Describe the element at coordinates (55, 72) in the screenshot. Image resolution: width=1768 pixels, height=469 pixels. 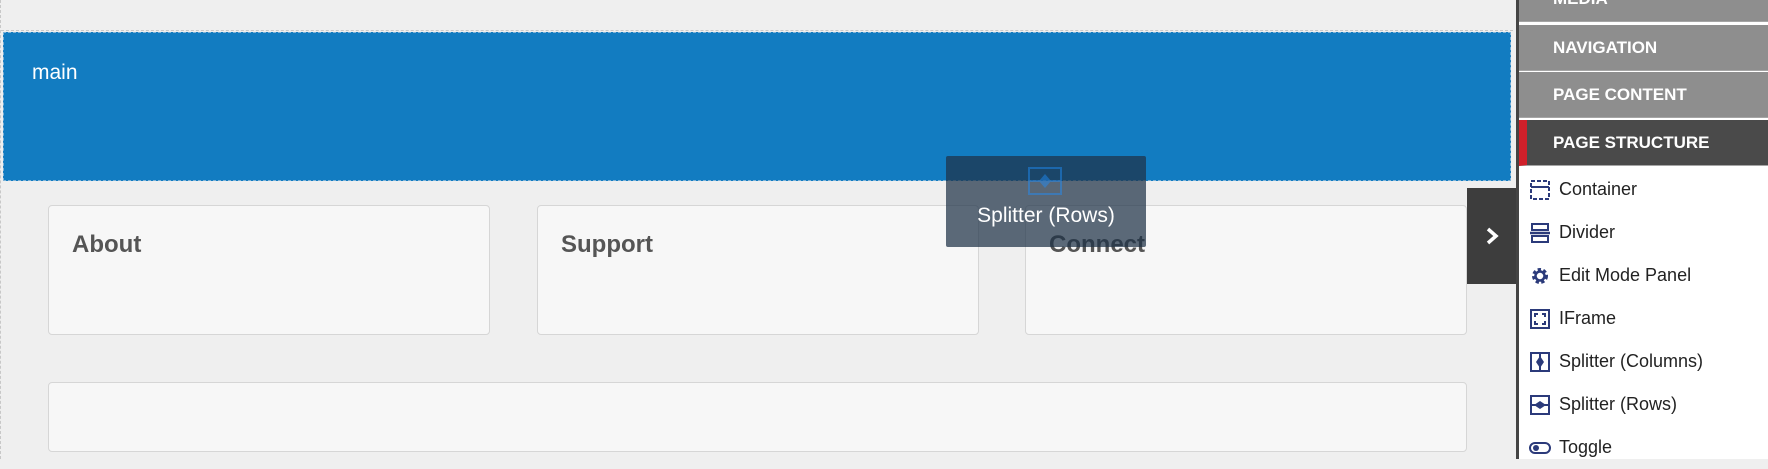
I see `zone-label: main` at that location.